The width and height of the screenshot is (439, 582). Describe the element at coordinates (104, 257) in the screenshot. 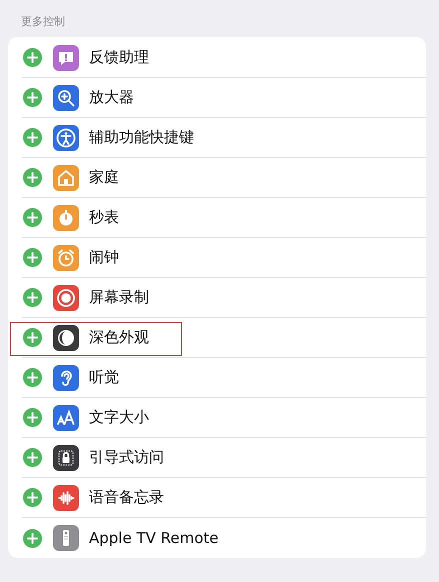

I see `control-label: 闹钟` at that location.